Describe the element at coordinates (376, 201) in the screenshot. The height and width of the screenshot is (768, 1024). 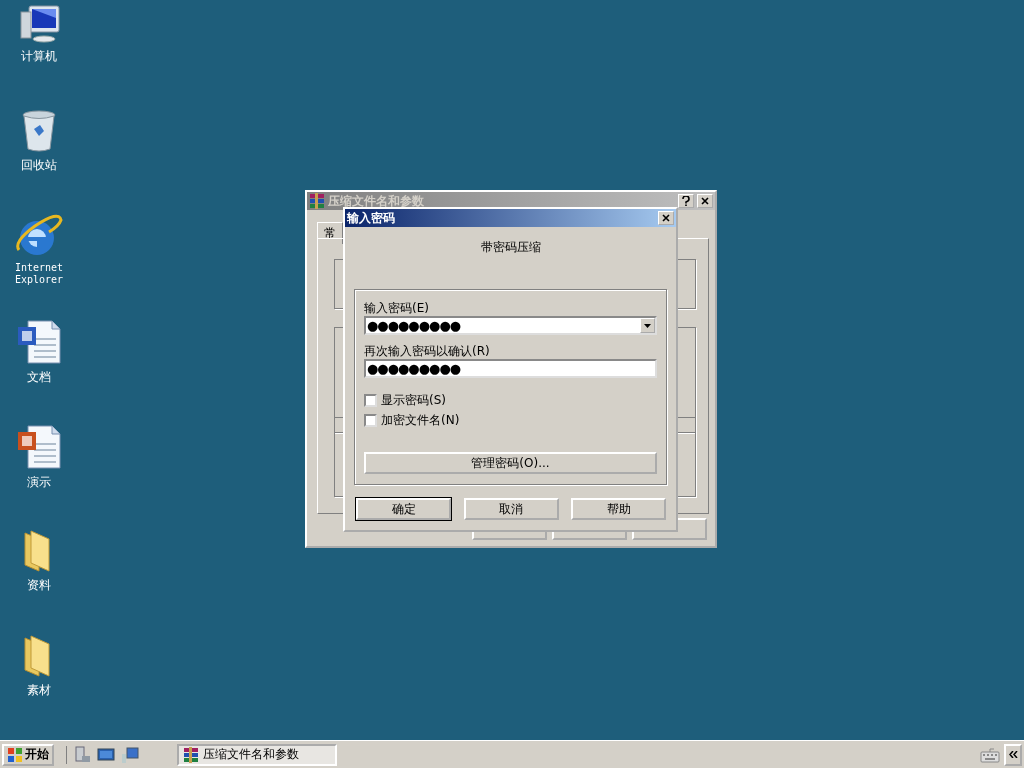
I see `window-title: 压缩文件名和参数` at that location.